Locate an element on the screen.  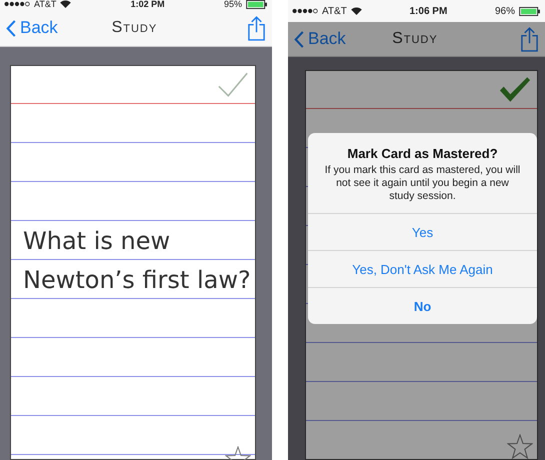
alert-title: Mark Card as Mastered? is located at coordinates (422, 154).